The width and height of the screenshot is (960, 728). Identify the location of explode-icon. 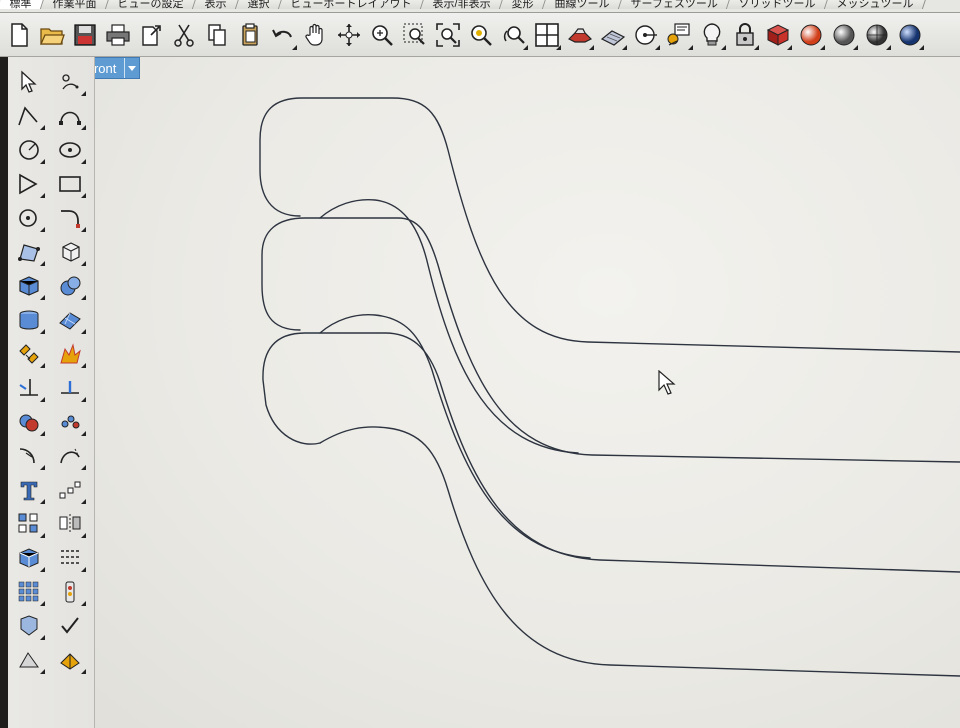
(69, 354).